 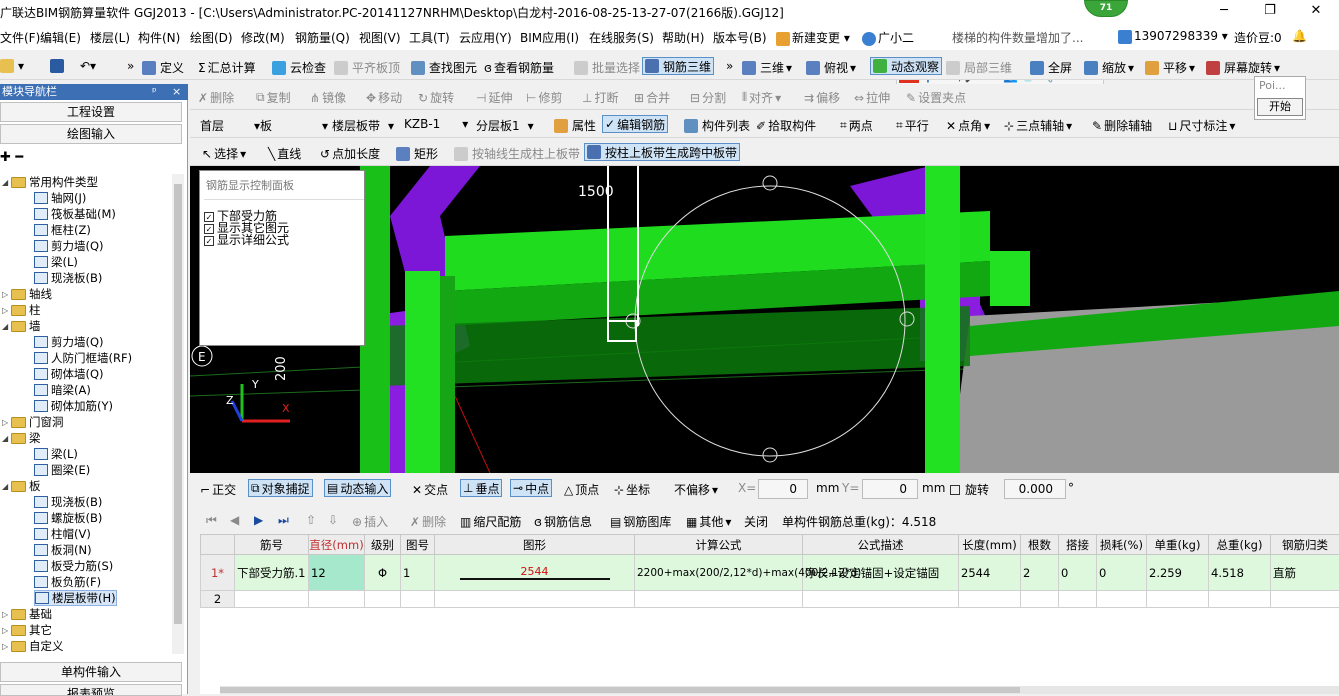 I want to click on tree-folder: ▷其它, so click(x=27, y=630).